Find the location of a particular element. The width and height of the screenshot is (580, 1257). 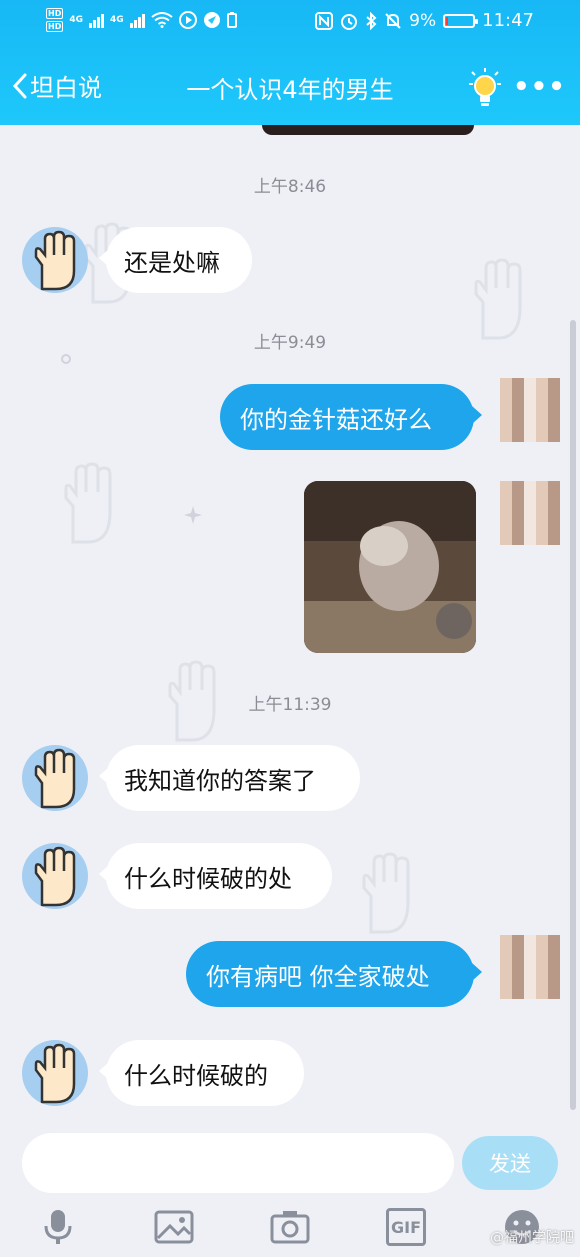

alarm-icon is located at coordinates (349, 21).